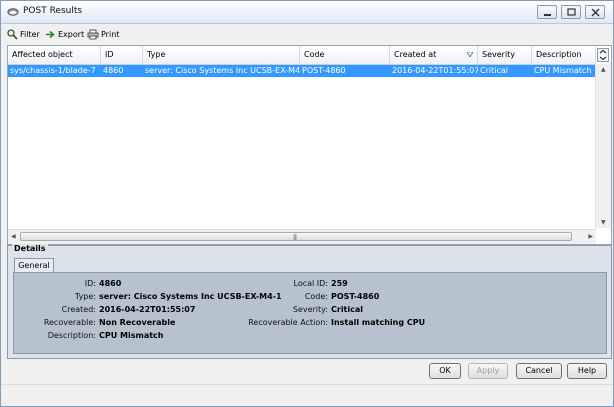  I want to click on cisco-icon, so click(13, 12).